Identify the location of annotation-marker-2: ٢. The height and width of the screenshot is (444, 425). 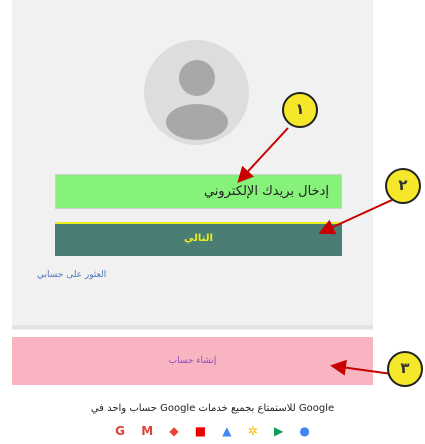
(403, 186).